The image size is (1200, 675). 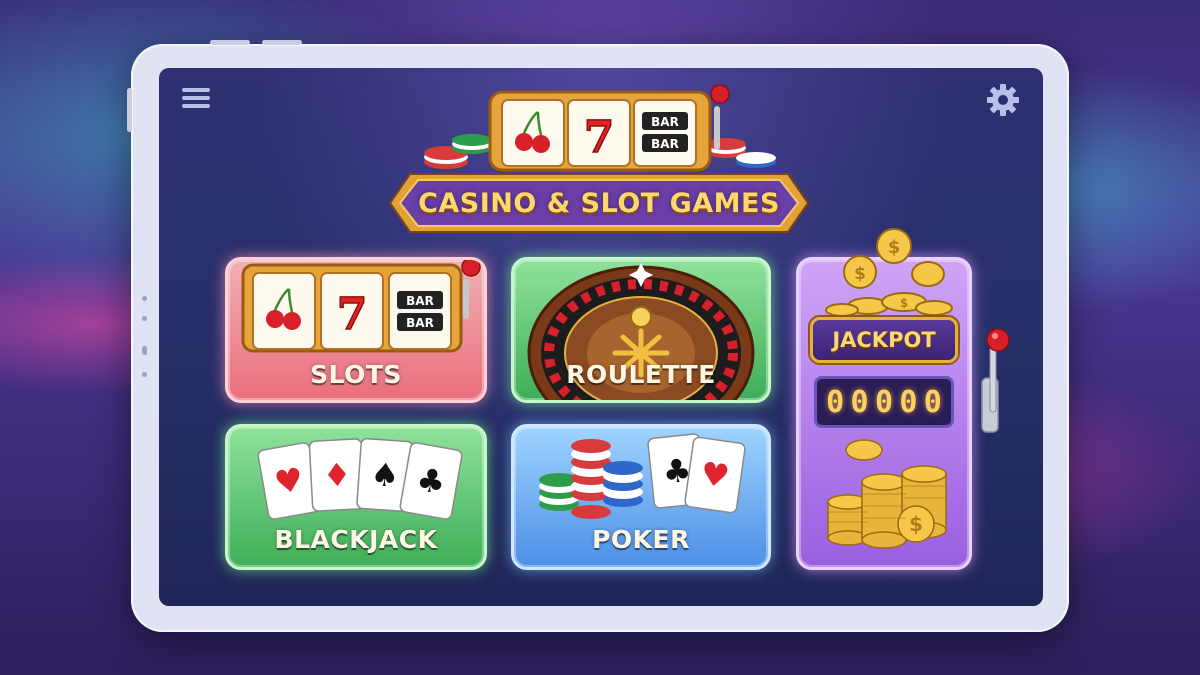 I want to click on jackpot-lever-icon, so click(x=996, y=381).